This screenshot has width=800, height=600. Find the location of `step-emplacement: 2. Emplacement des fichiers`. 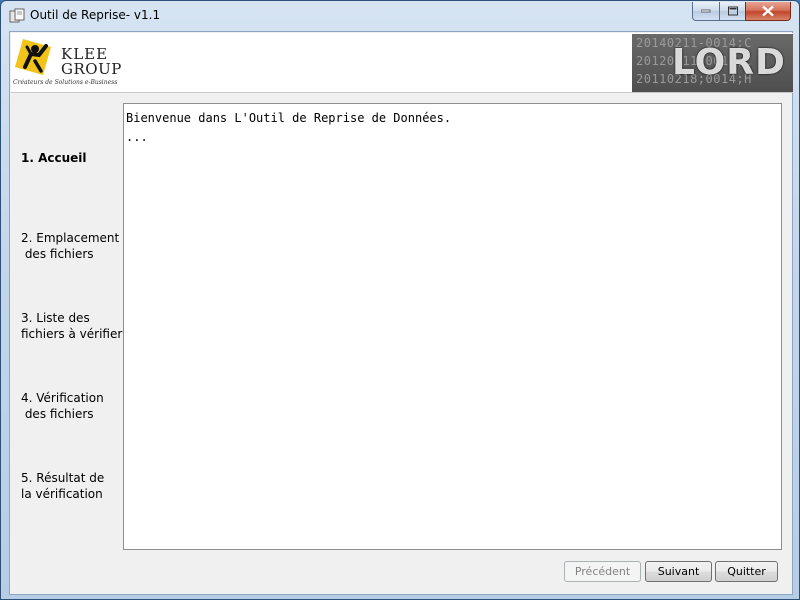

step-emplacement: 2. Emplacement des fichiers is located at coordinates (70, 246).